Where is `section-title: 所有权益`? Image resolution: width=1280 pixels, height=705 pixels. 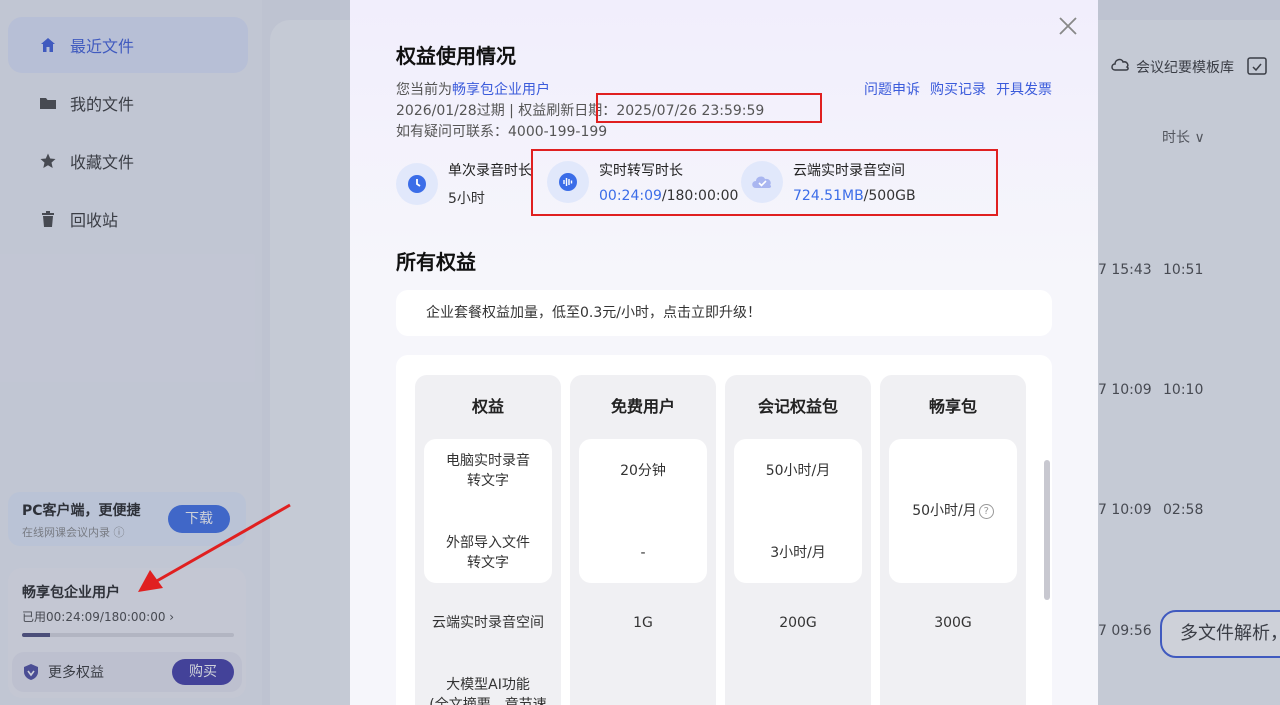
section-title: 所有权益 is located at coordinates (436, 262).